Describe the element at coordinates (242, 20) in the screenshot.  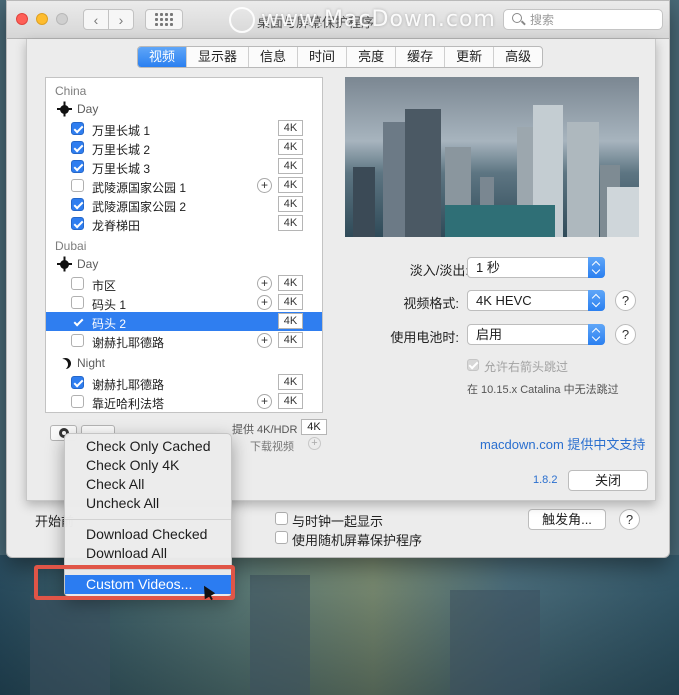
I see `watermark-logo` at that location.